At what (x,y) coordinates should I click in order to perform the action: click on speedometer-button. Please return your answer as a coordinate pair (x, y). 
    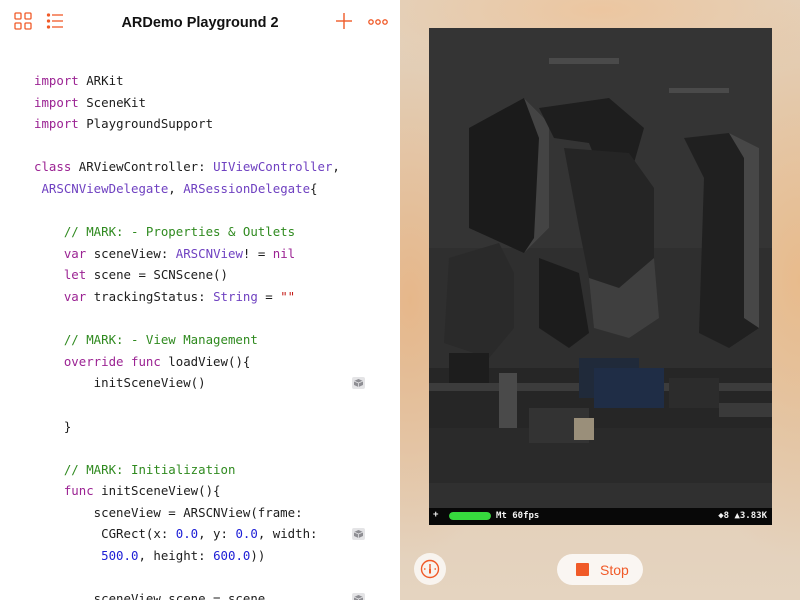
    Looking at the image, I should click on (430, 569).